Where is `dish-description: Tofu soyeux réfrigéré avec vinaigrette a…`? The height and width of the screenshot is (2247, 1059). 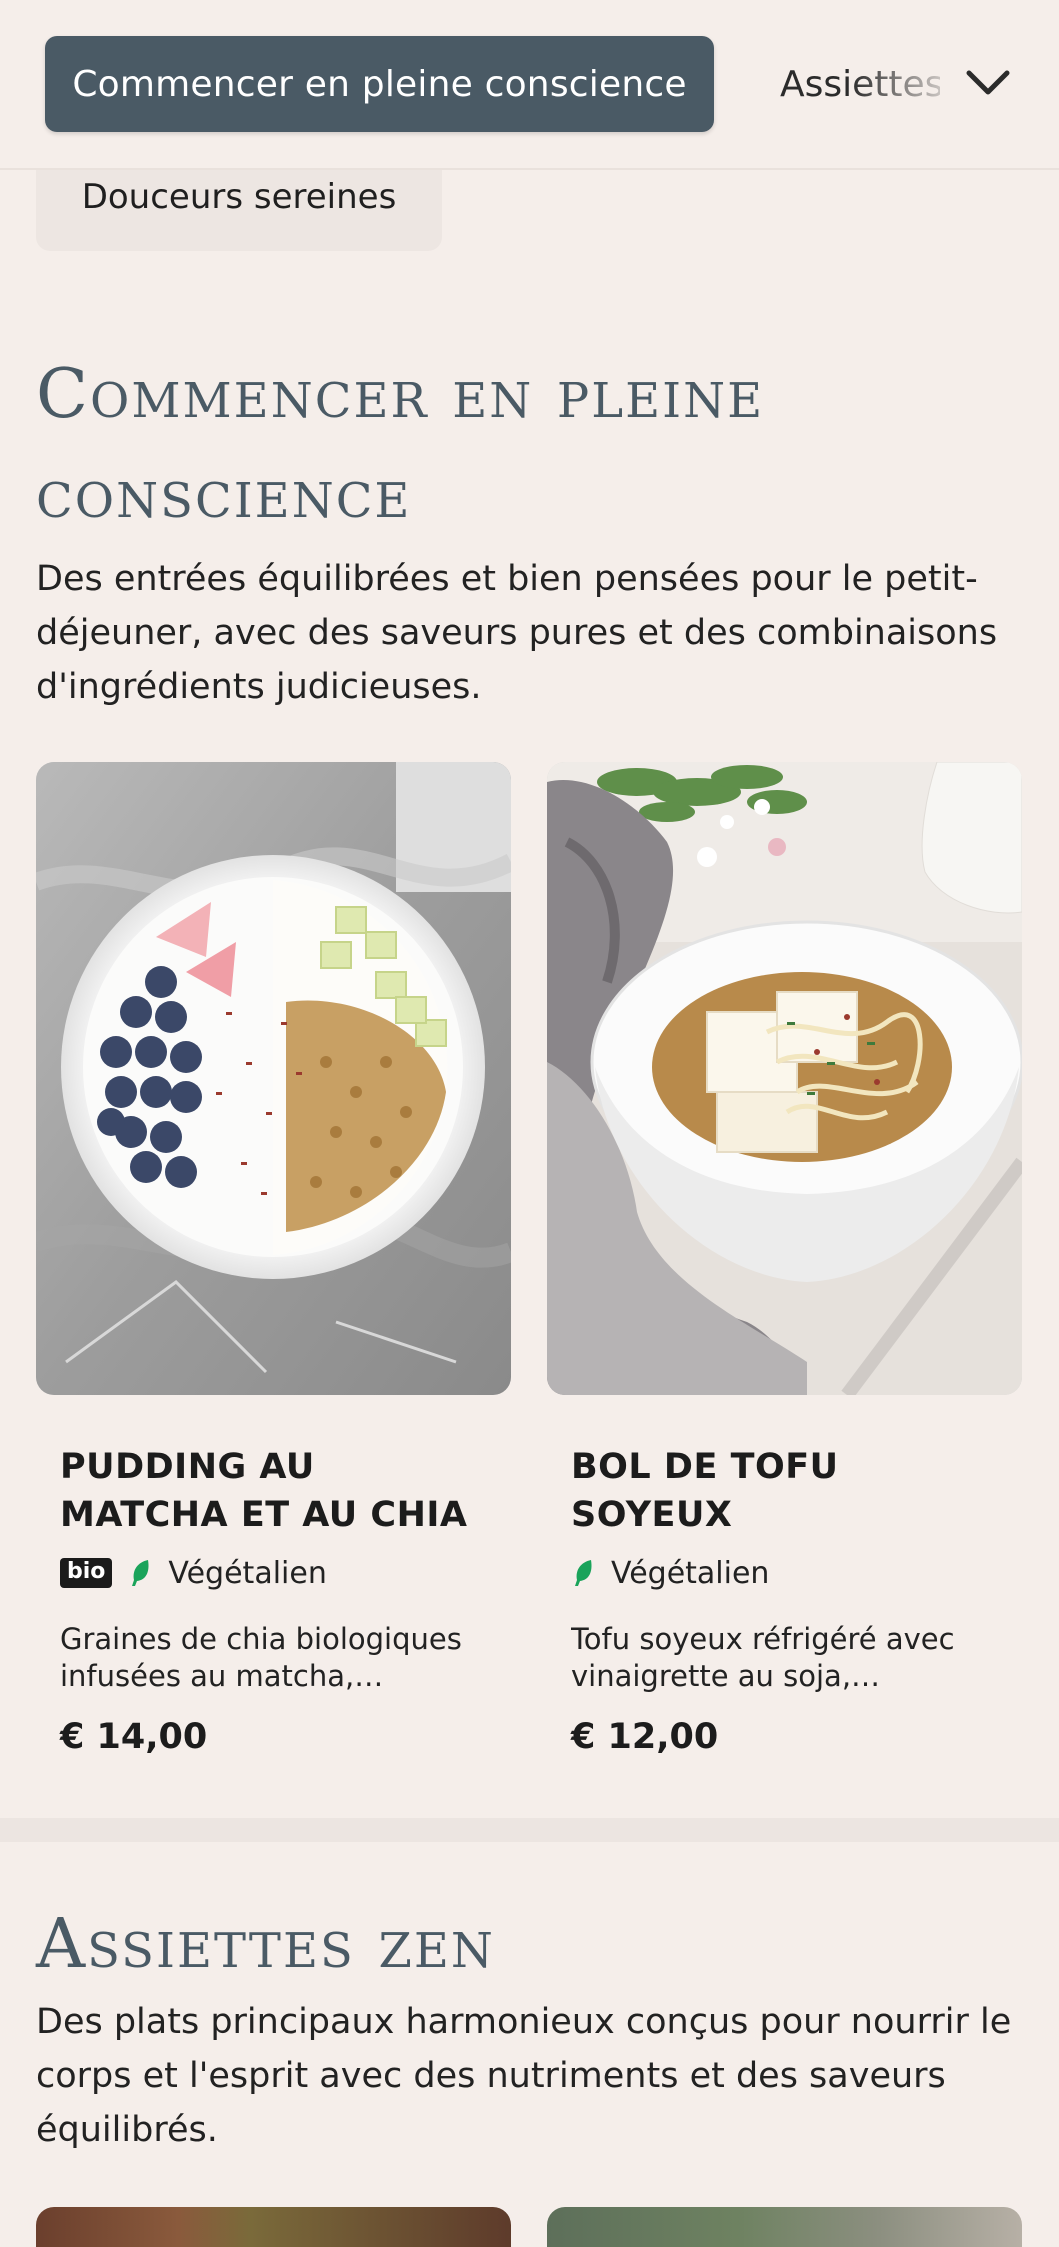 dish-description: Tofu soyeux réfrigéré avec vinaigrette a… is located at coordinates (763, 1657).